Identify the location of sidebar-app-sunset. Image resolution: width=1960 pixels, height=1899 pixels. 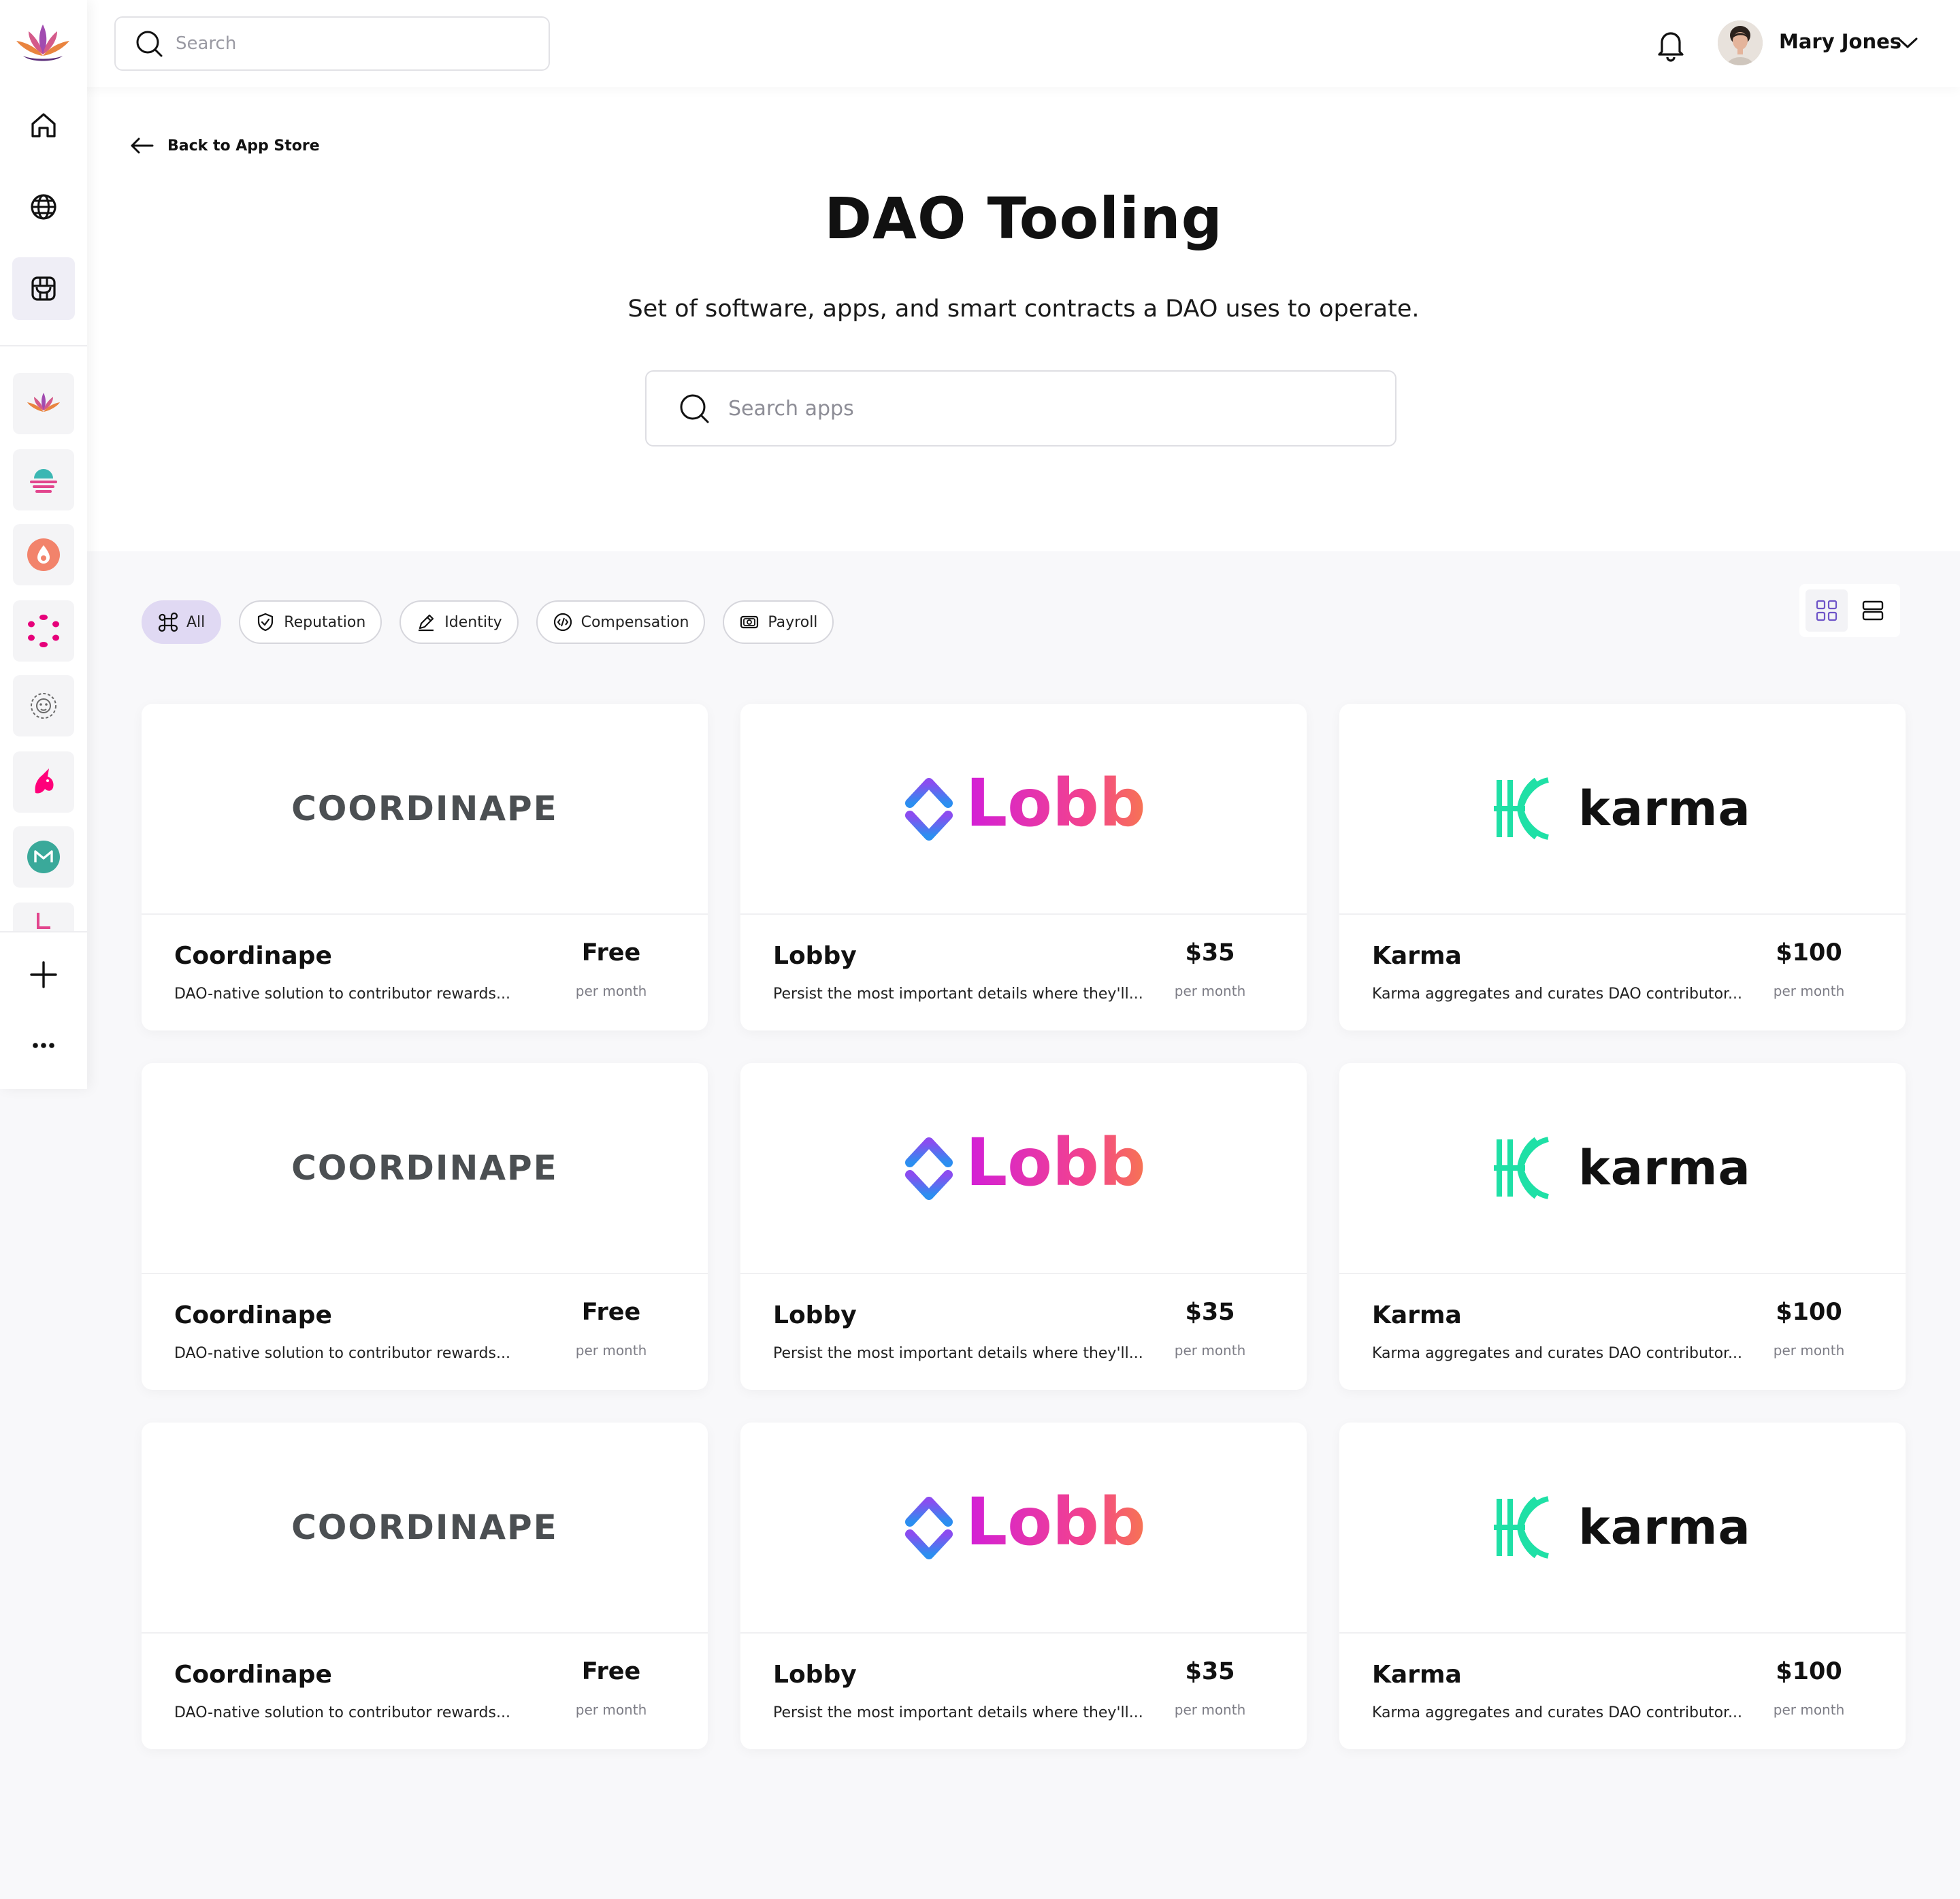
(44, 480).